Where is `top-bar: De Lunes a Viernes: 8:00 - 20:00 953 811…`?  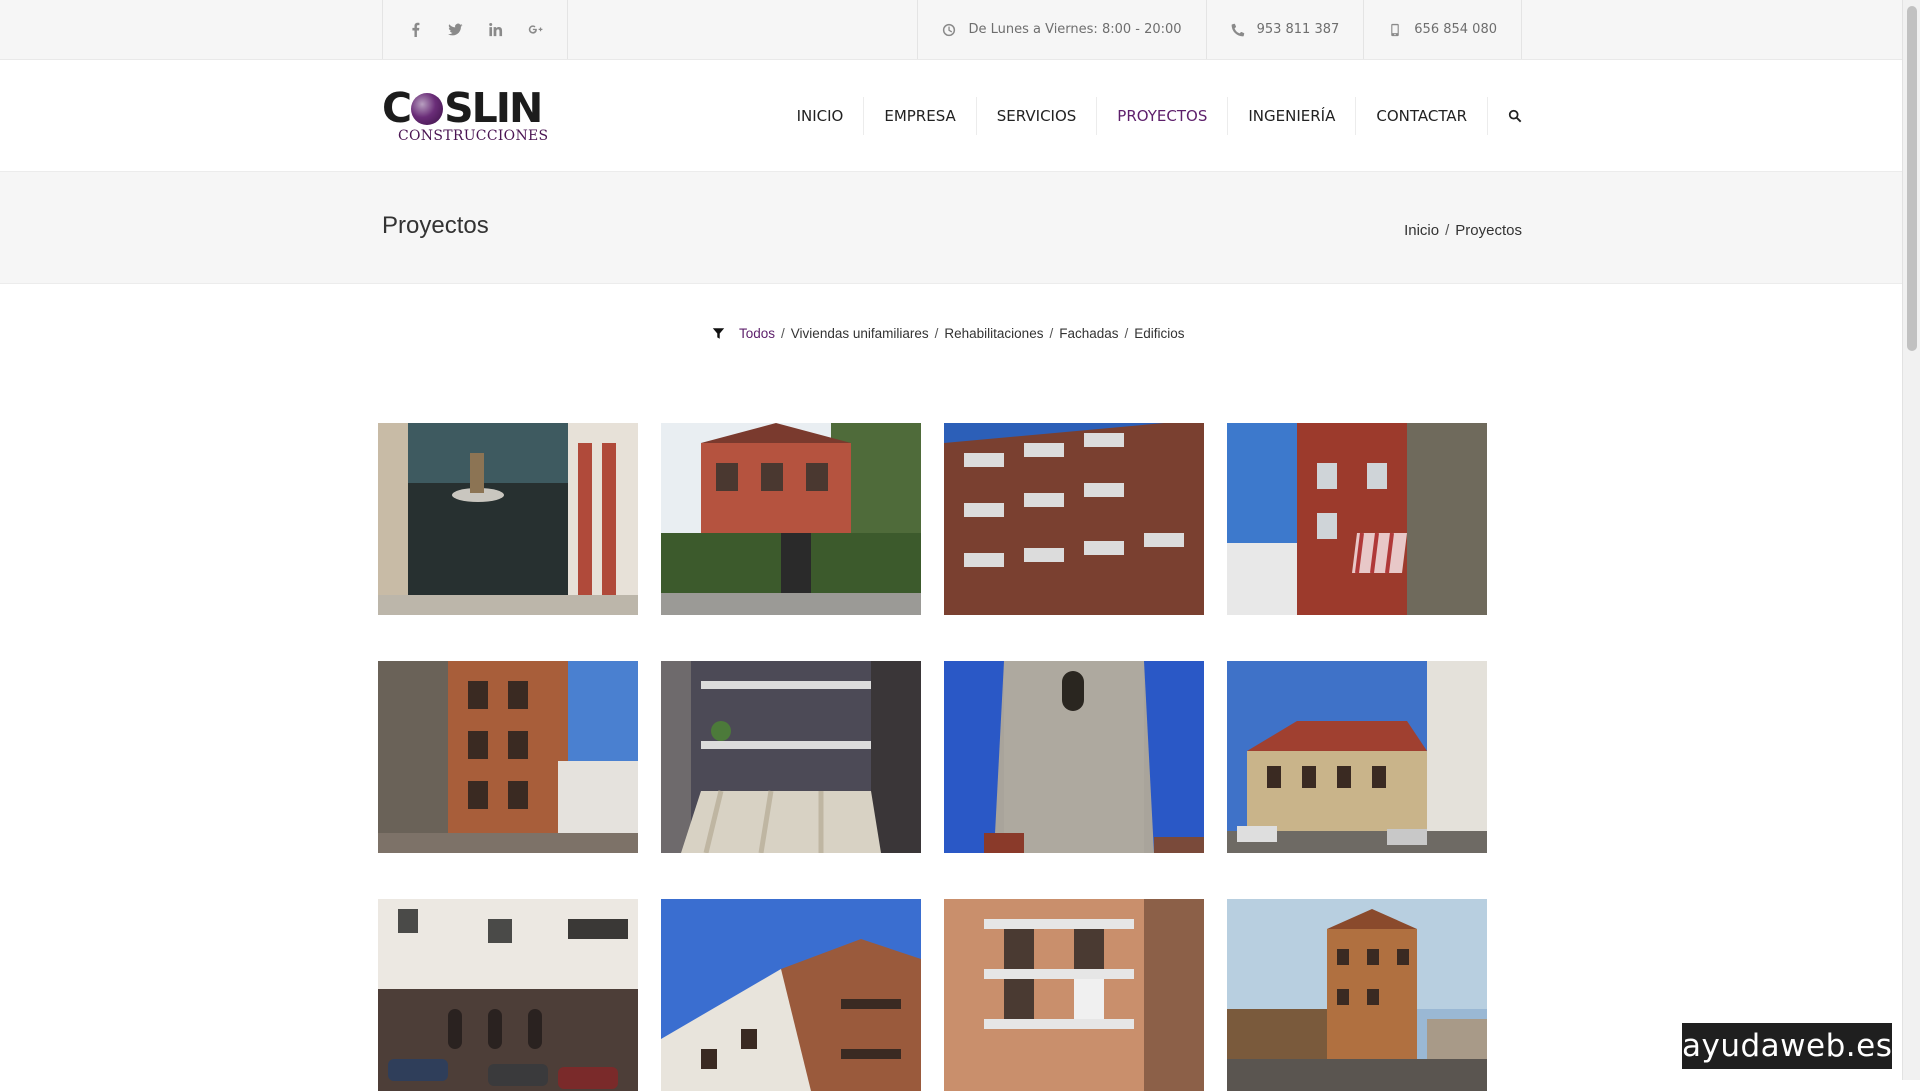
top-bar: De Lunes a Viernes: 8:00 - 20:00 953 811… is located at coordinates (951, 30).